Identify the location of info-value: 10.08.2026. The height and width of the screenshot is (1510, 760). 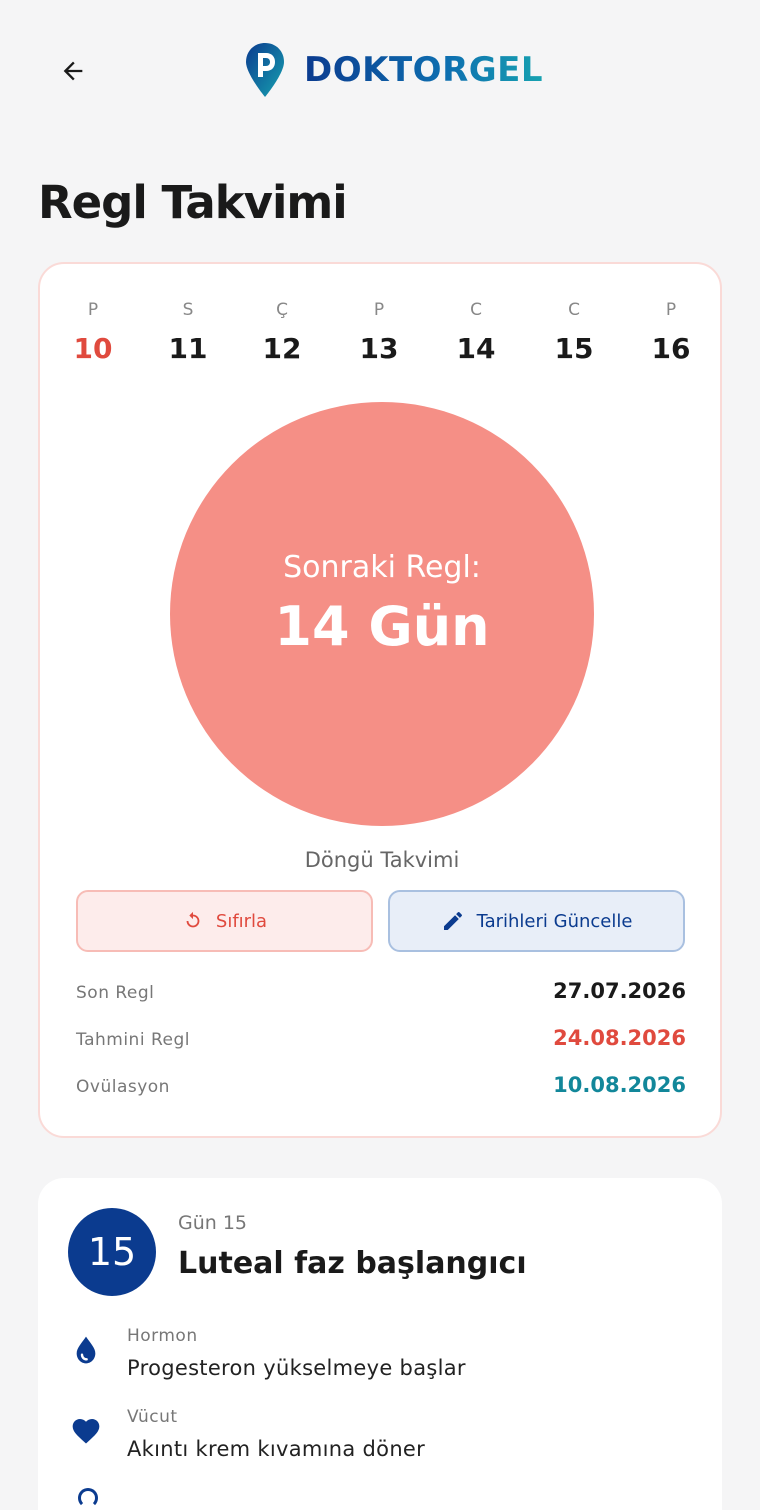
(619, 1085).